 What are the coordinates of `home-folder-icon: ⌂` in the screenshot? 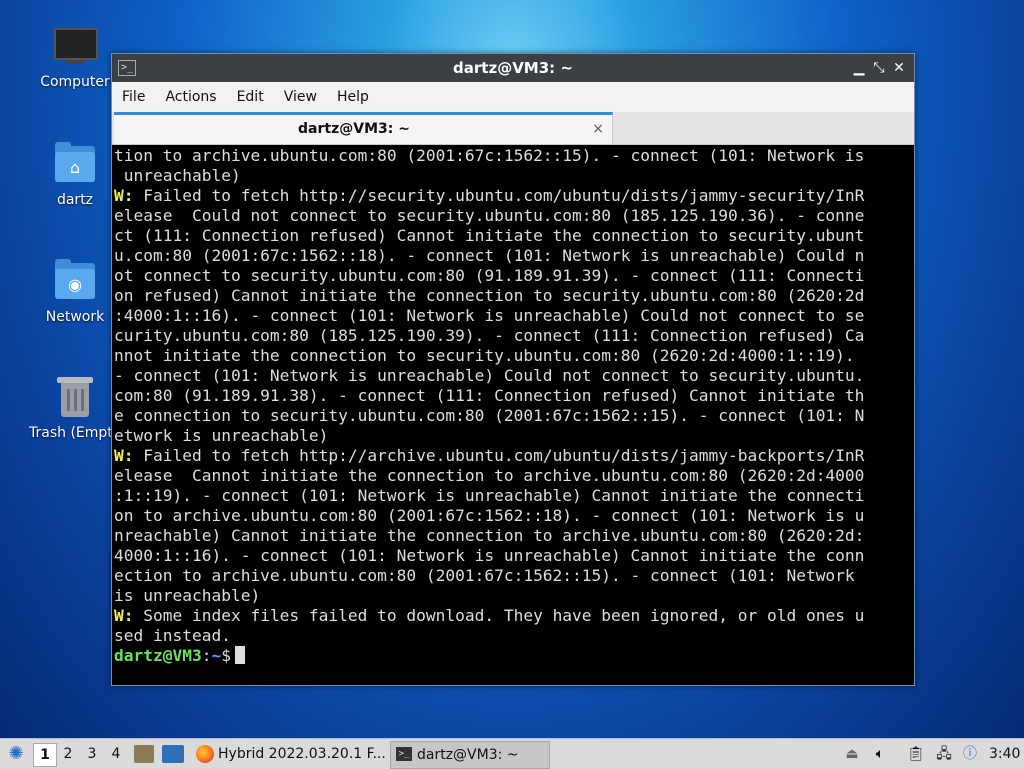 It's located at (75, 164).